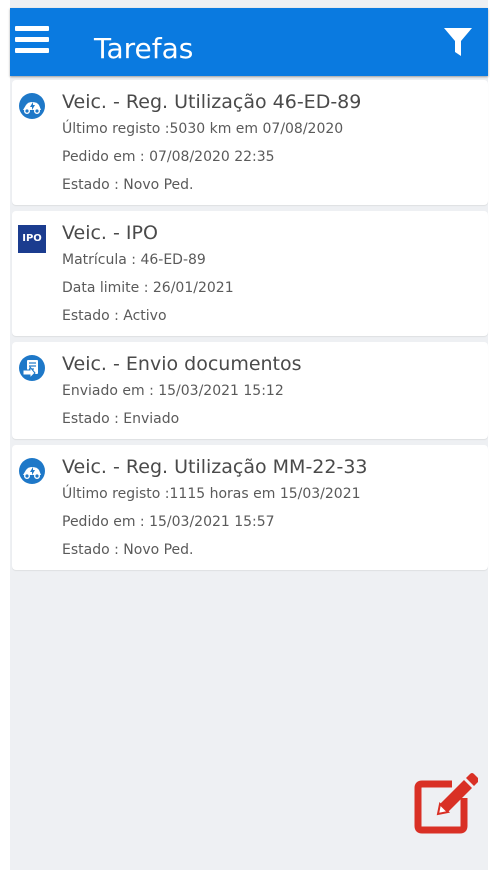 Image resolution: width=490 pixels, height=870 pixels. I want to click on task-detail: Último registo :5030 km em 07/08/2020, so click(203, 129).